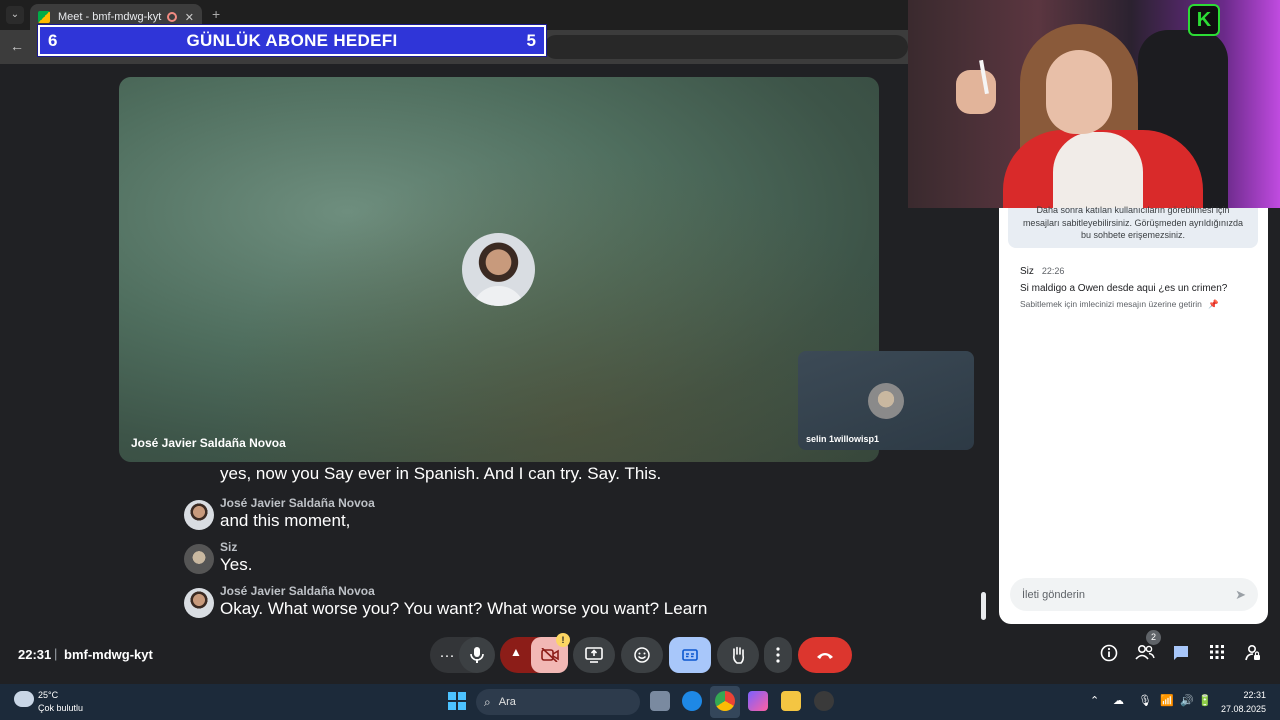  I want to click on streamer-hand, so click(976, 92).